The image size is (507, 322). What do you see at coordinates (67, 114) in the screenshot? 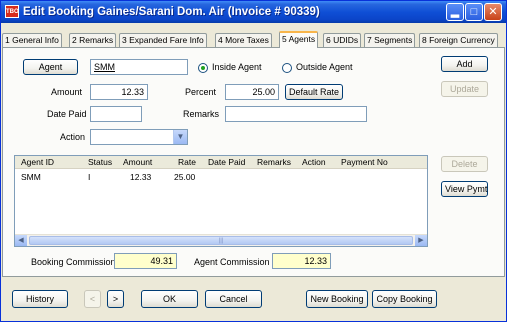
I see `date-paid-label: Date Paid` at bounding box center [67, 114].